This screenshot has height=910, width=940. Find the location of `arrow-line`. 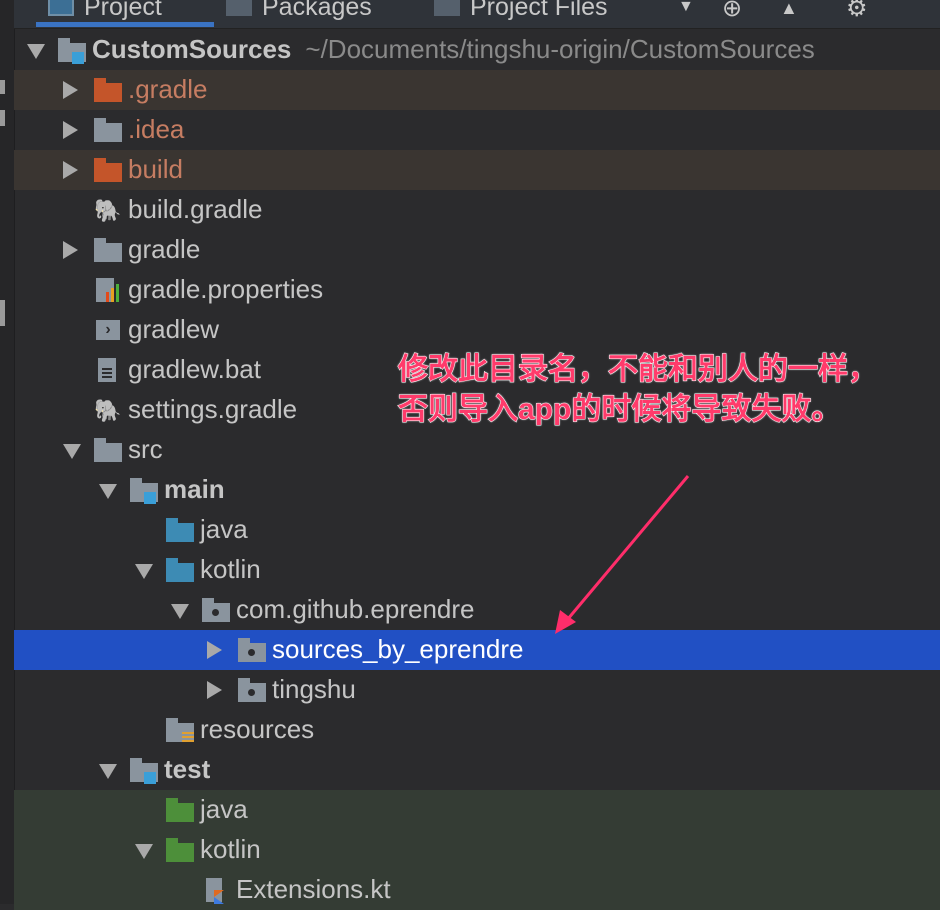

arrow-line is located at coordinates (625, 551).